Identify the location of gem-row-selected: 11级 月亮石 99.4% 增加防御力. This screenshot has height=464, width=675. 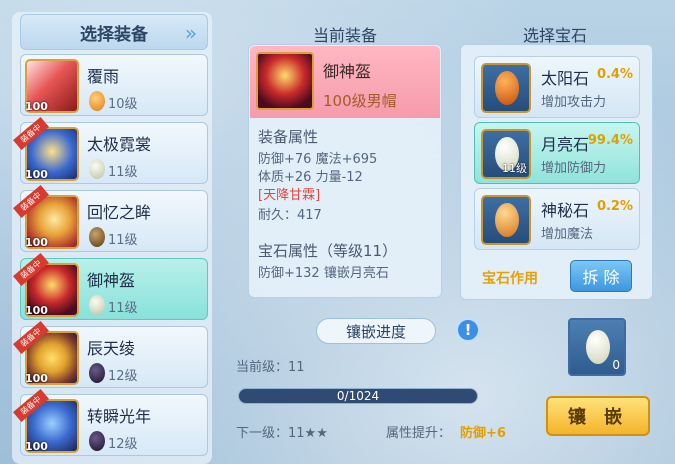
(557, 153).